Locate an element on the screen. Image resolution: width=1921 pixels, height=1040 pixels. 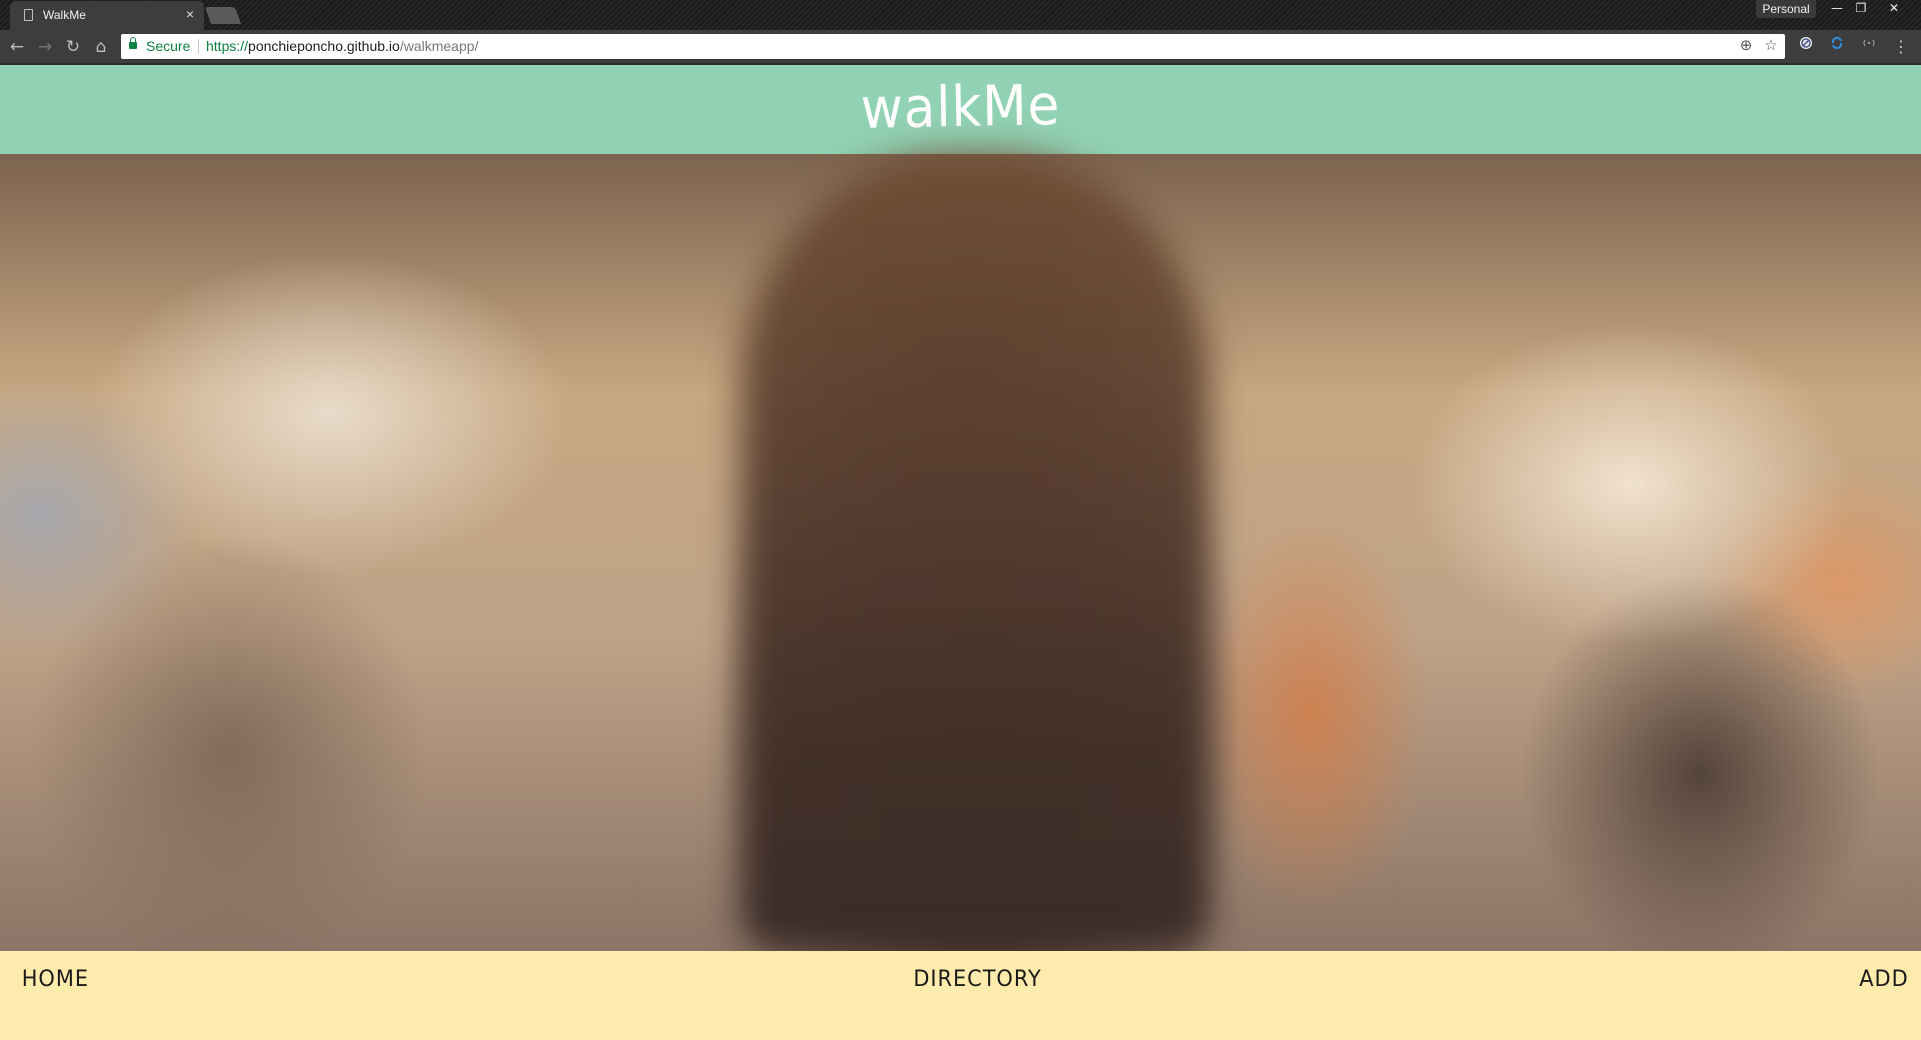
browser-tab: WalkMe × is located at coordinates (107, 15).